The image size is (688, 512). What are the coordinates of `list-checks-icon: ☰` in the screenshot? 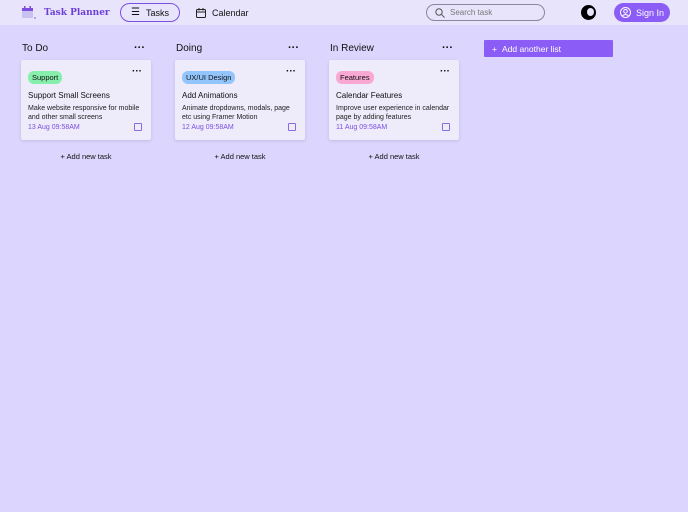 It's located at (135, 12).